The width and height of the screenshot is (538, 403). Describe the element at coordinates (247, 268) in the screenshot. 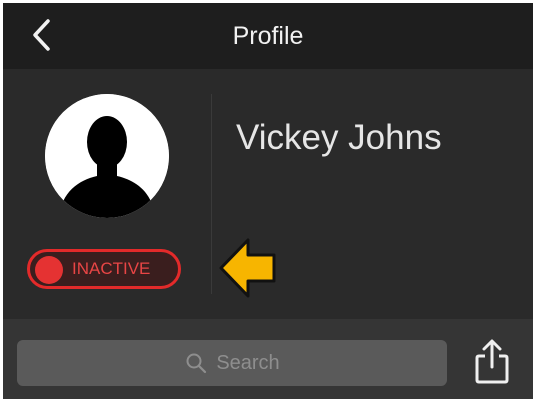

I see `arrow-left-icon` at that location.